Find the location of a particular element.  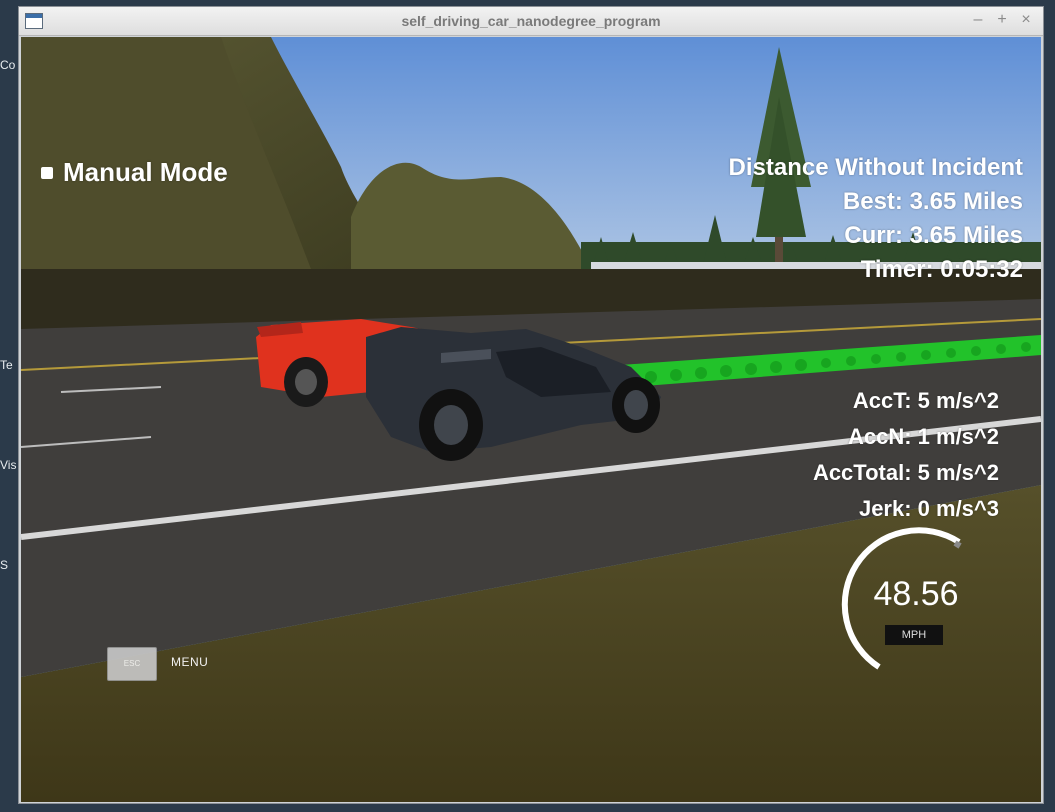

jerk: Jerk: 0 m/s^3 is located at coordinates (928, 508).